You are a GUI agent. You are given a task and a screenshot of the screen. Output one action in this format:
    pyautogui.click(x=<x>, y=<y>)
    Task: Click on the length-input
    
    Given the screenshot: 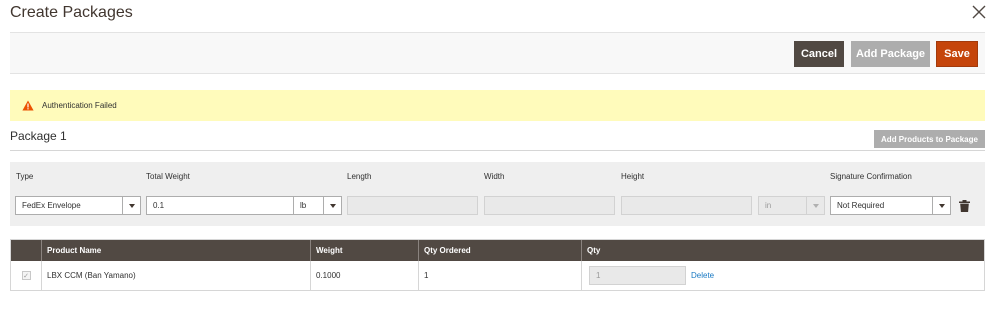 What is the action you would take?
    pyautogui.click(x=412, y=205)
    